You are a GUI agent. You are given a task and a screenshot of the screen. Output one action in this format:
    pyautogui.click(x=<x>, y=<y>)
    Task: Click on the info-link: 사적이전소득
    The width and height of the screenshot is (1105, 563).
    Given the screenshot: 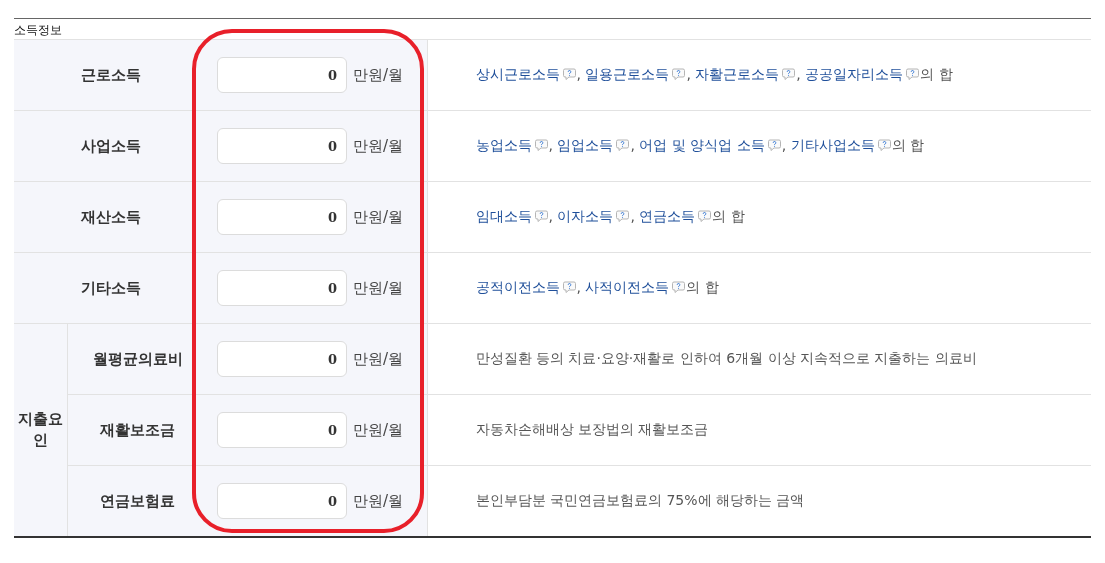 What is the action you would take?
    pyautogui.click(x=627, y=287)
    